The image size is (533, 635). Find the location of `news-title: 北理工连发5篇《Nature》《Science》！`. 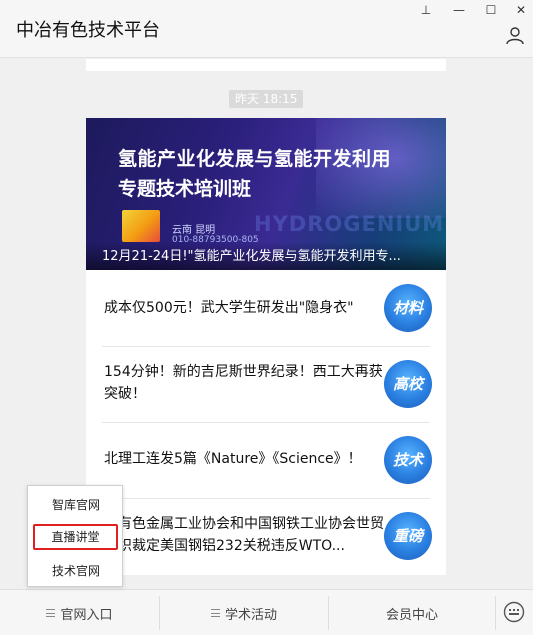

news-title: 北理工连发5篇《Nature》《Science》！ is located at coordinates (233, 459).